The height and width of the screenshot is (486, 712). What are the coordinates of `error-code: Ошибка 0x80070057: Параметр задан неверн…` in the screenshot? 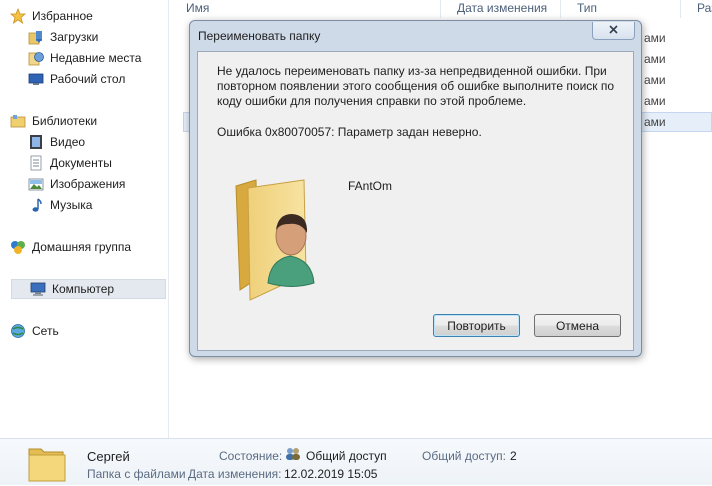 It's located at (349, 132).